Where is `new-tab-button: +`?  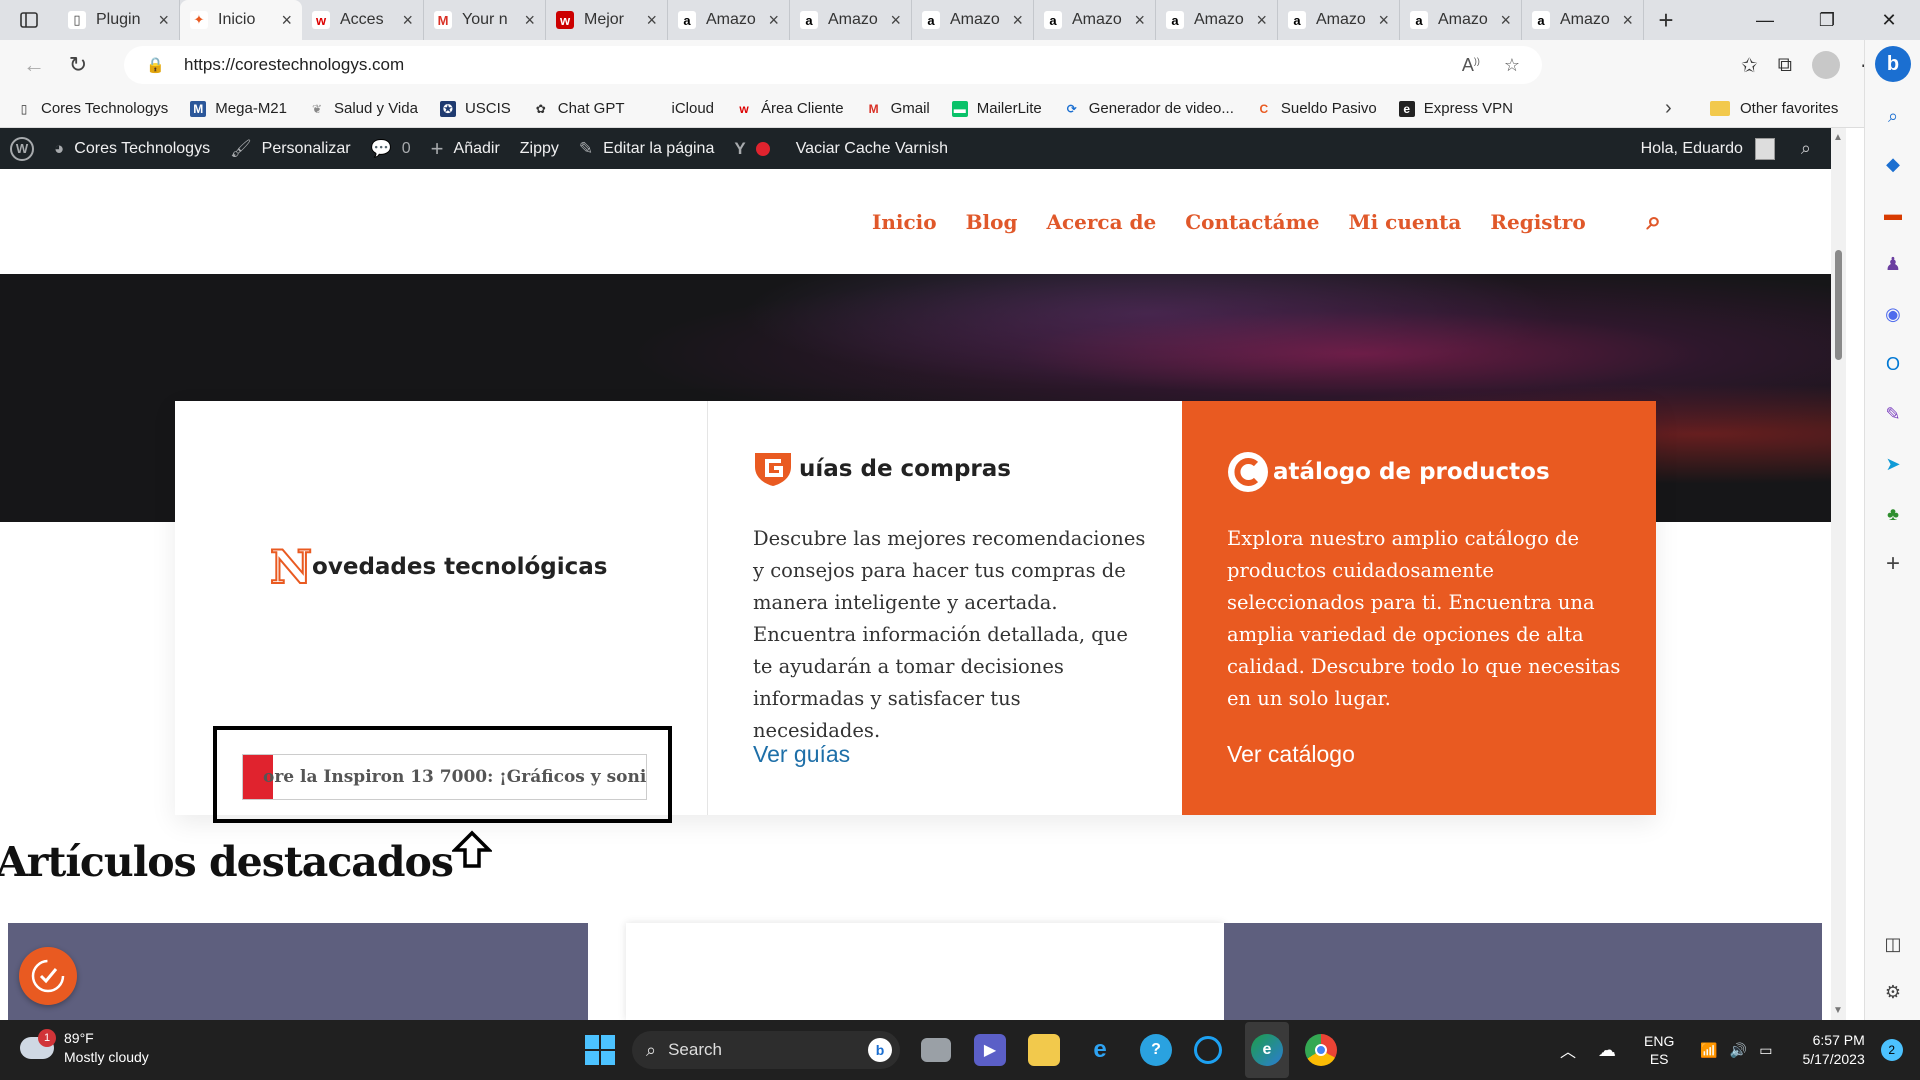 new-tab-button: + is located at coordinates (1666, 20).